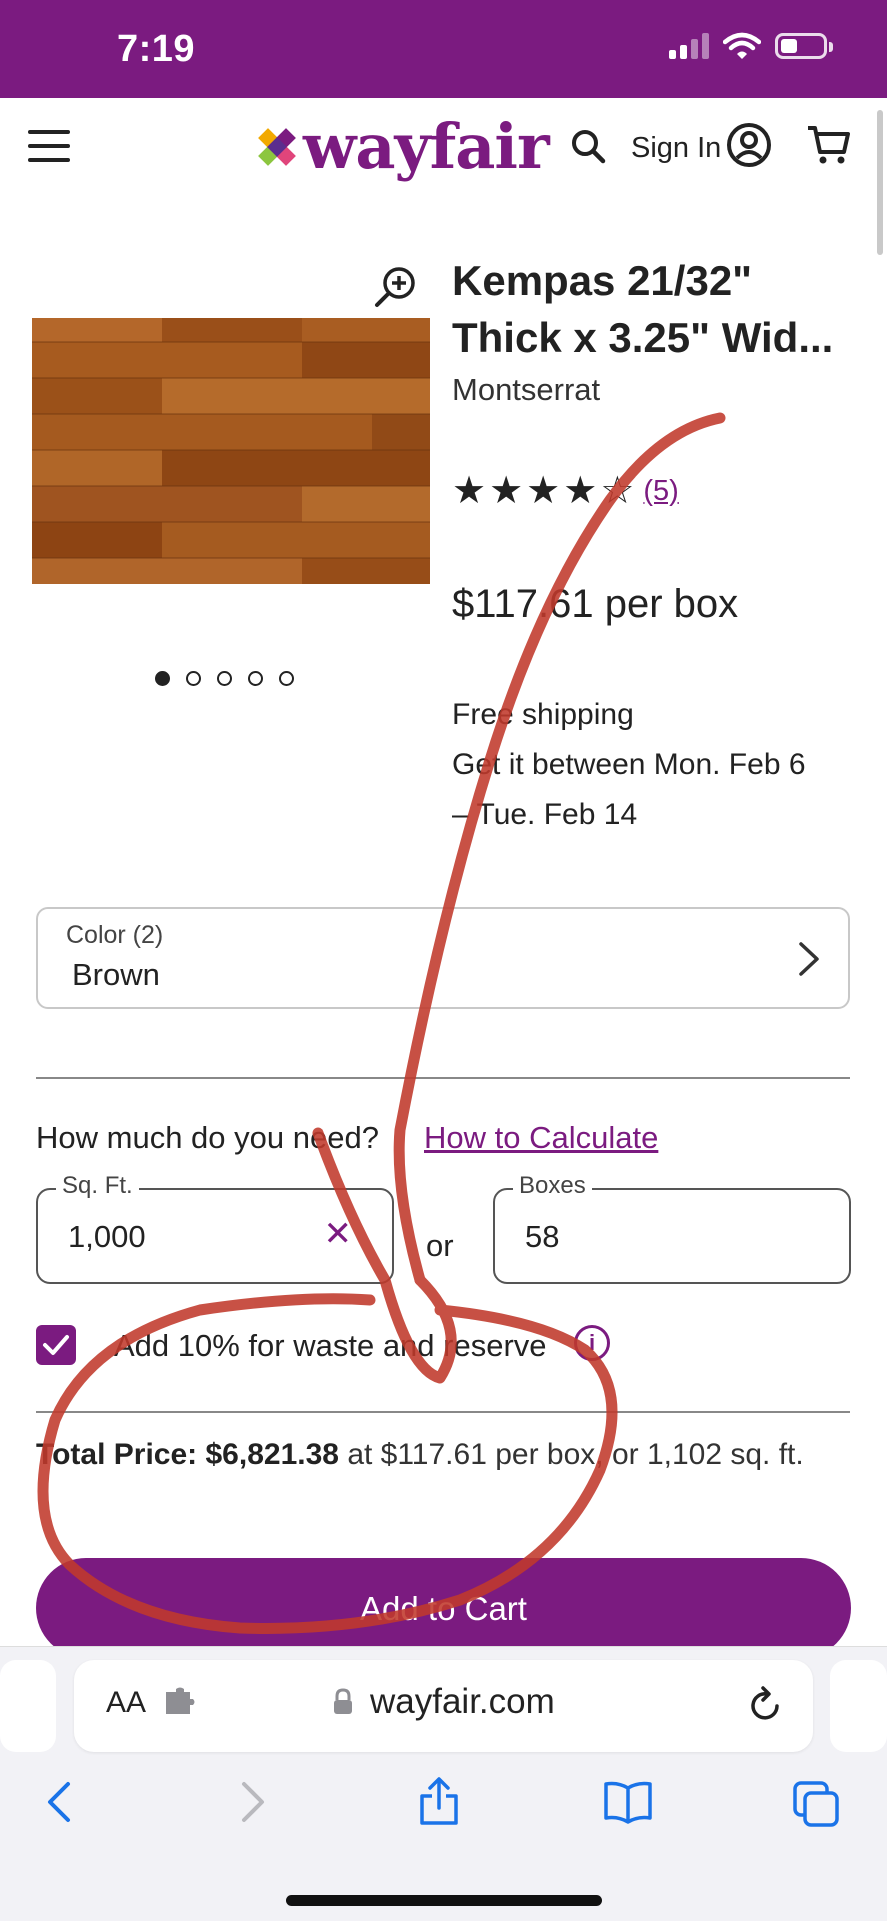  I want to click on address-bar: AA wayfair.com, so click(443, 1706).